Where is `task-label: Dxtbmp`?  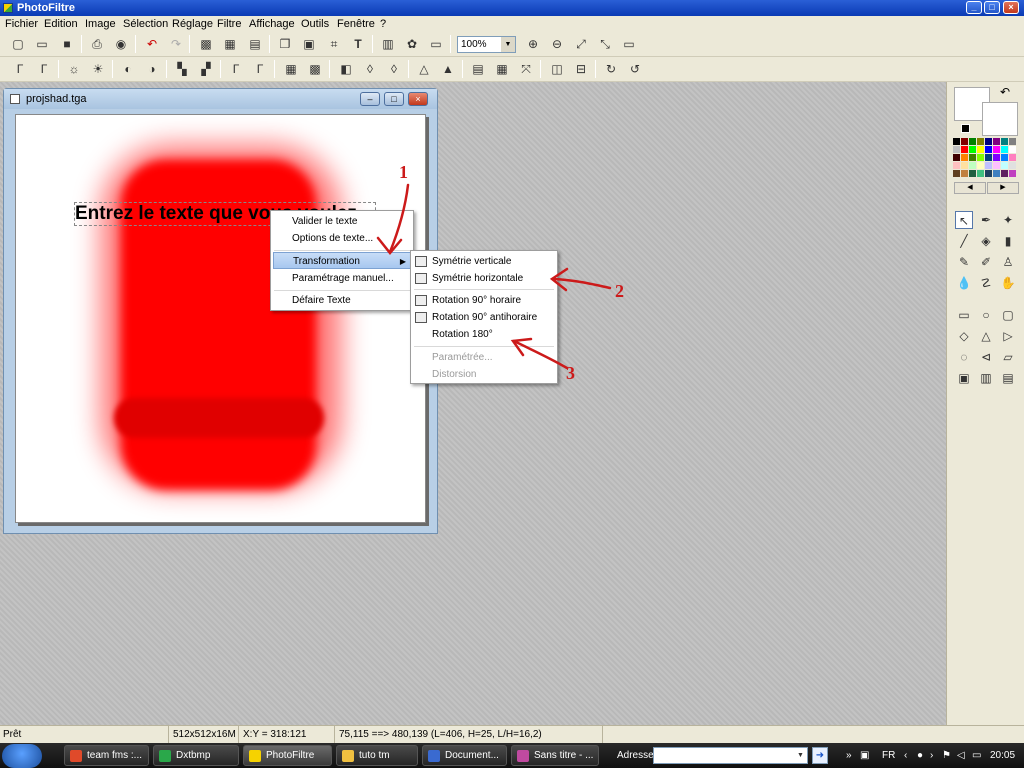
task-label: Dxtbmp is located at coordinates (193, 755).